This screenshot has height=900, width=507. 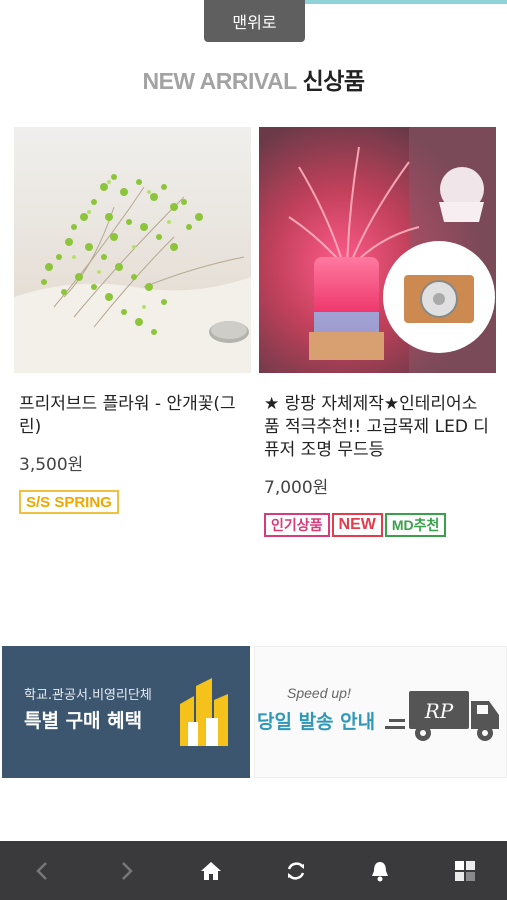 I want to click on product-name: 프리저브드 플라워 - 안개꽃(그린), so click(x=132, y=416).